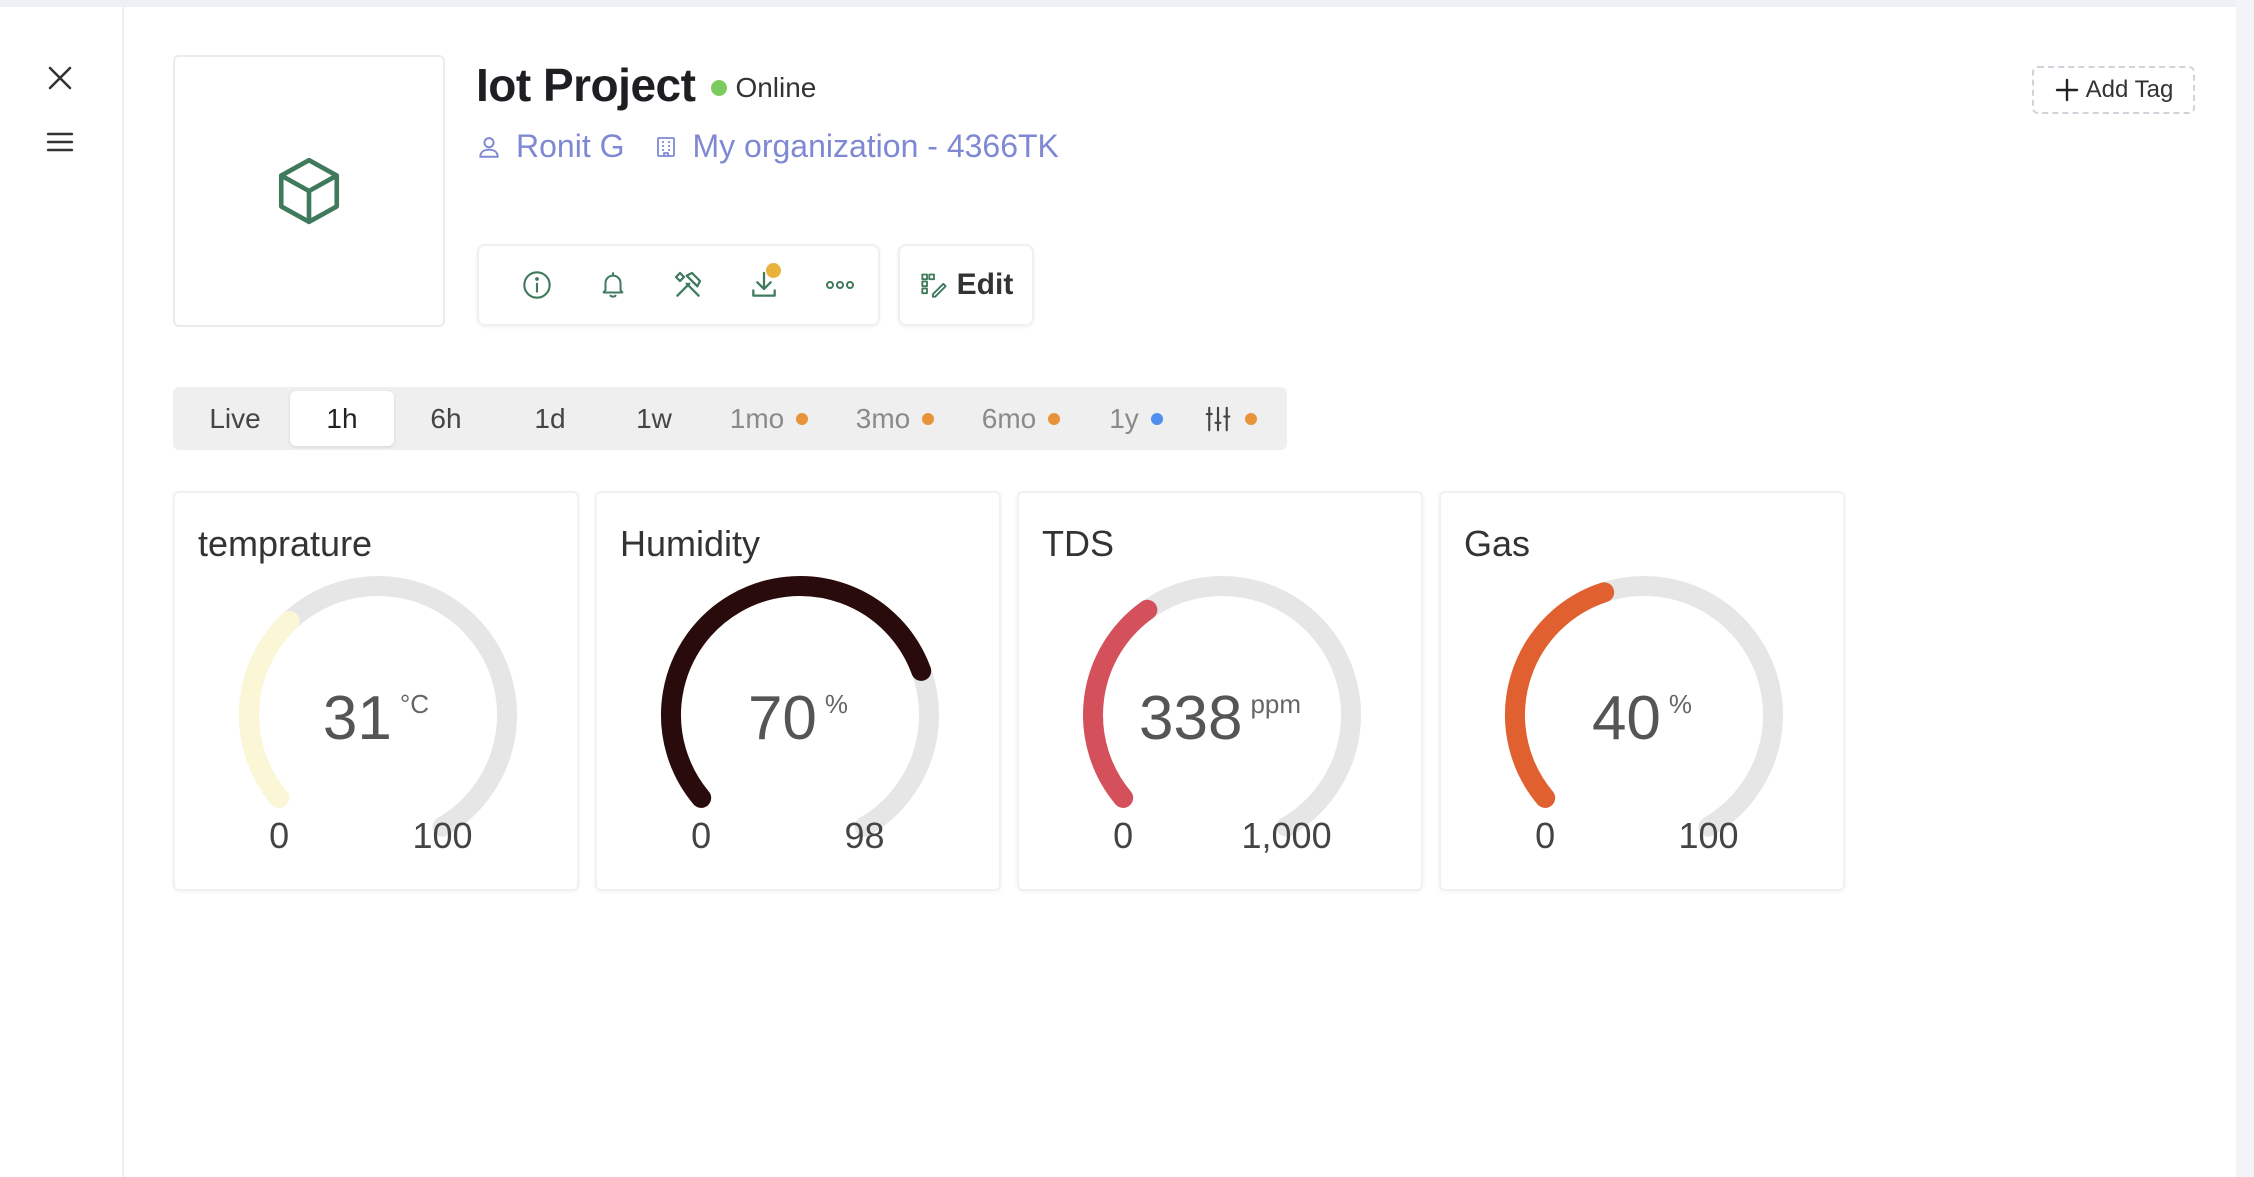 The image size is (2254, 1177). I want to click on tools-icon, so click(688, 284).